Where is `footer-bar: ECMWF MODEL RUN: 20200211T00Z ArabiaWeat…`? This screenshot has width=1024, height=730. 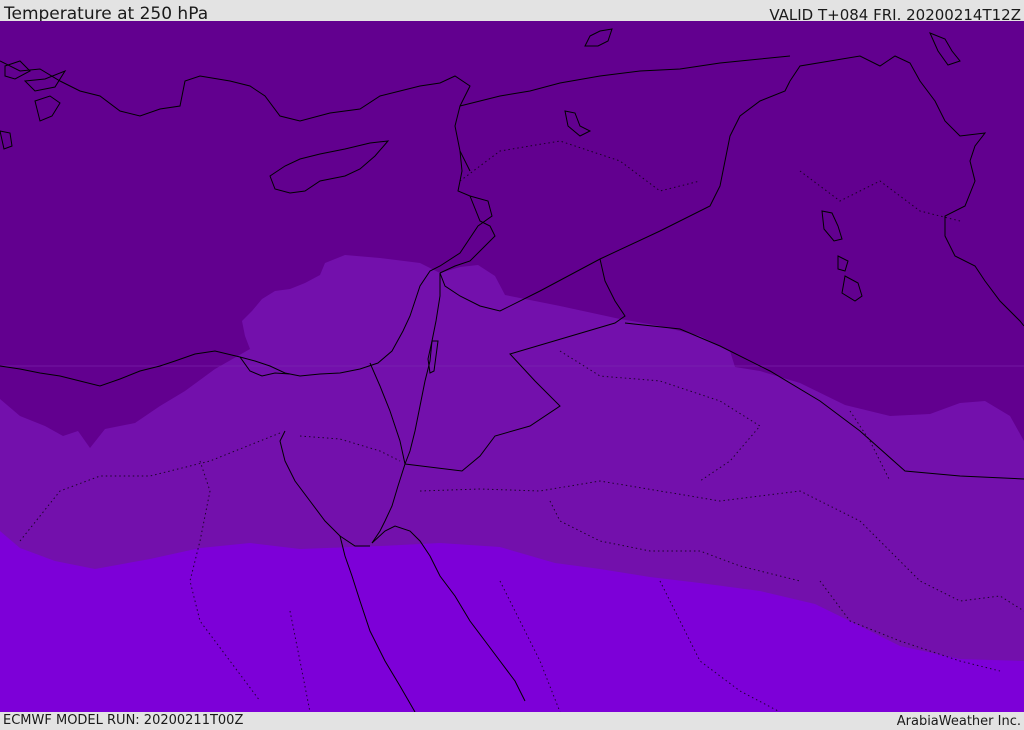
footer-bar: ECMWF MODEL RUN: 20200211T00Z ArabiaWeat… is located at coordinates (512, 720).